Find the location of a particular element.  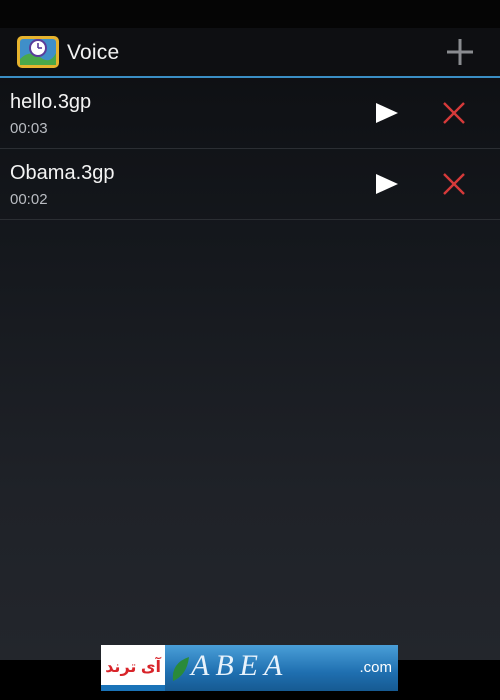

list-item: hello.3gp 00:03 is located at coordinates (250, 113).